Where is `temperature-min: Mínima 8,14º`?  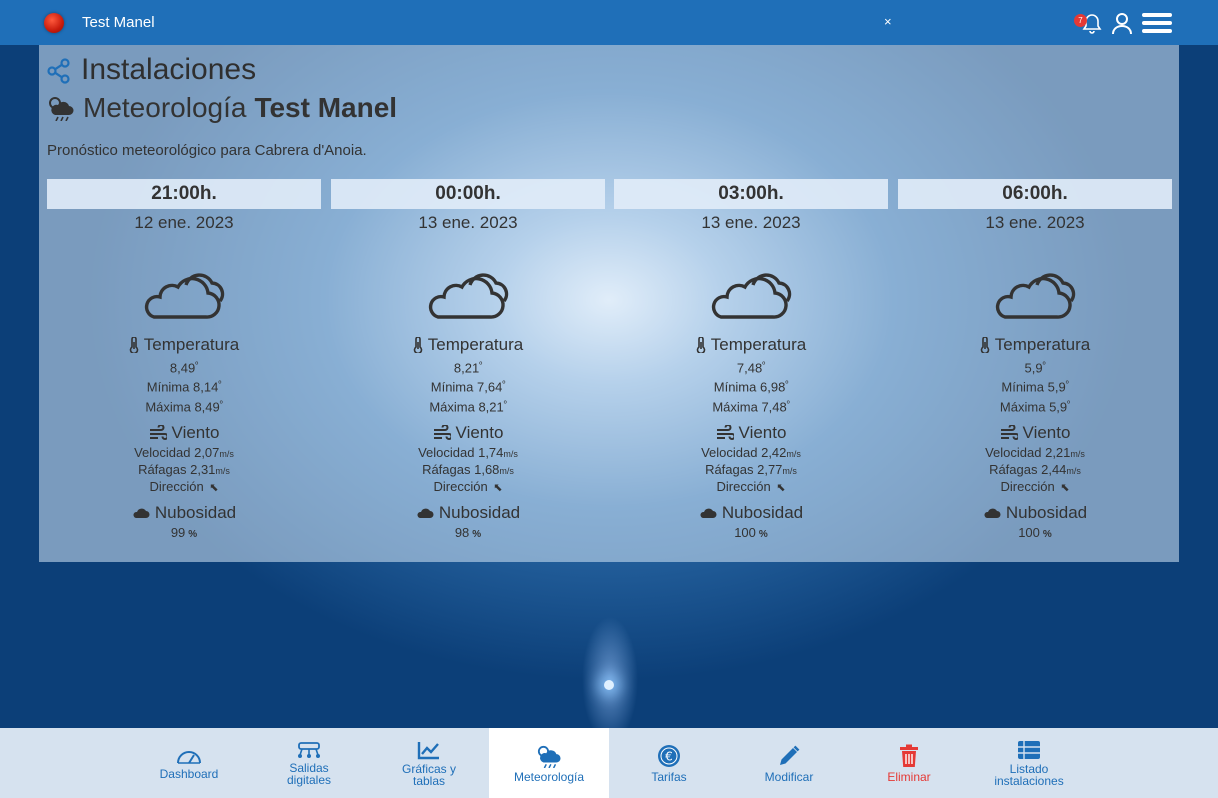 temperature-min: Mínima 8,14º is located at coordinates (184, 387).